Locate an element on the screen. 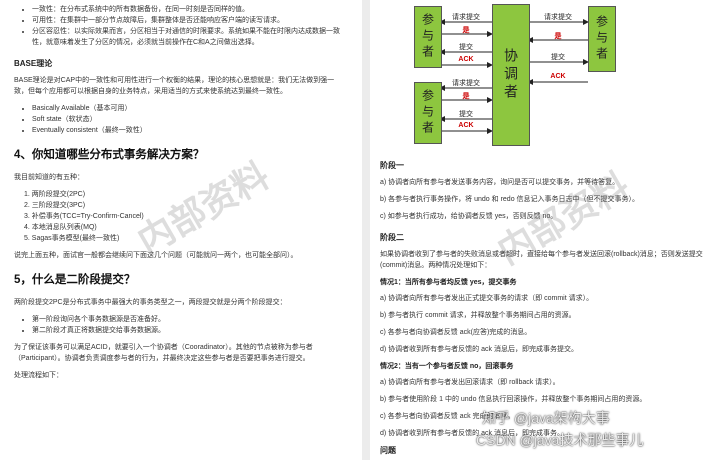  watermark-footer: 知乎 @java架构大事 is located at coordinates (546, 418).